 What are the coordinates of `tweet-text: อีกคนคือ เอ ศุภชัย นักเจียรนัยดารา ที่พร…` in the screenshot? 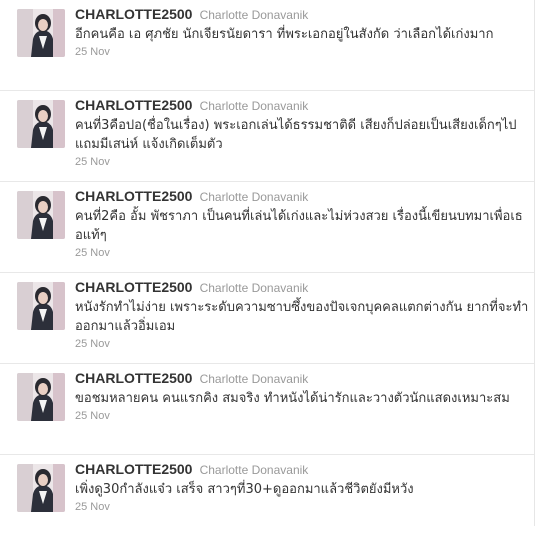 It's located at (284, 34).